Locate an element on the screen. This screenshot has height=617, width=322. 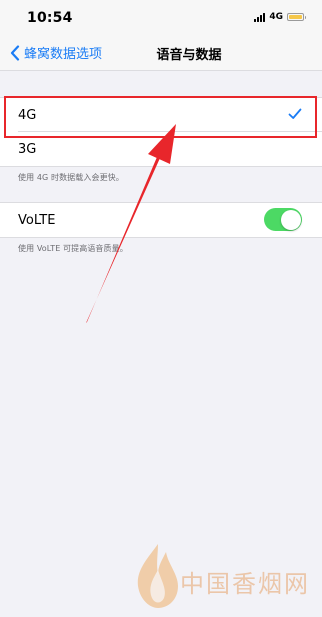
page-title: 语音与数据 is located at coordinates (189, 55).